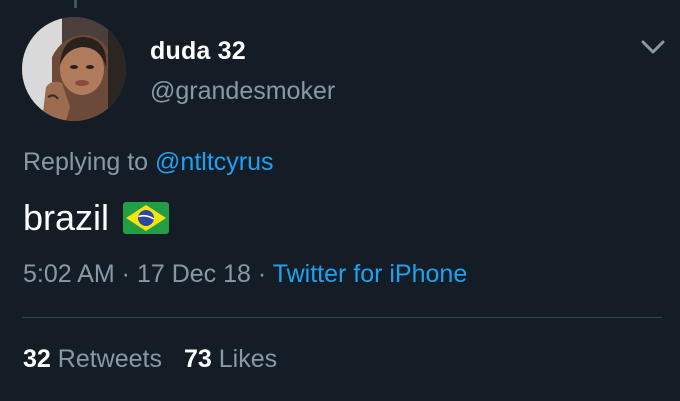 This screenshot has width=680, height=401. I want to click on tweet-stats: 32 Retweets 73 Likes, so click(150, 359).